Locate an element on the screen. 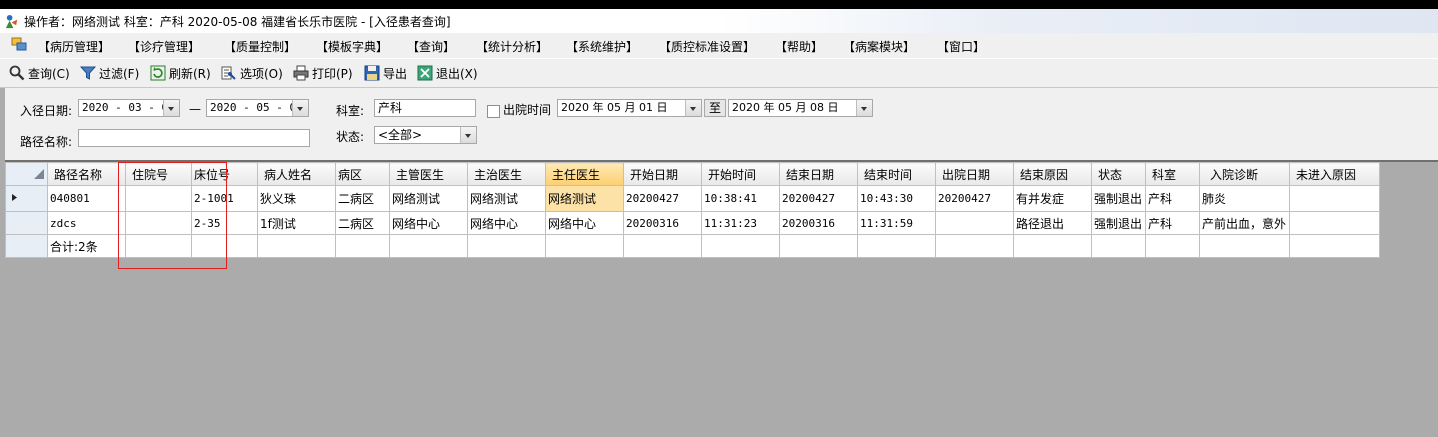 This screenshot has width=1438, height=437. col-header: 结束时间 is located at coordinates (896, 174).